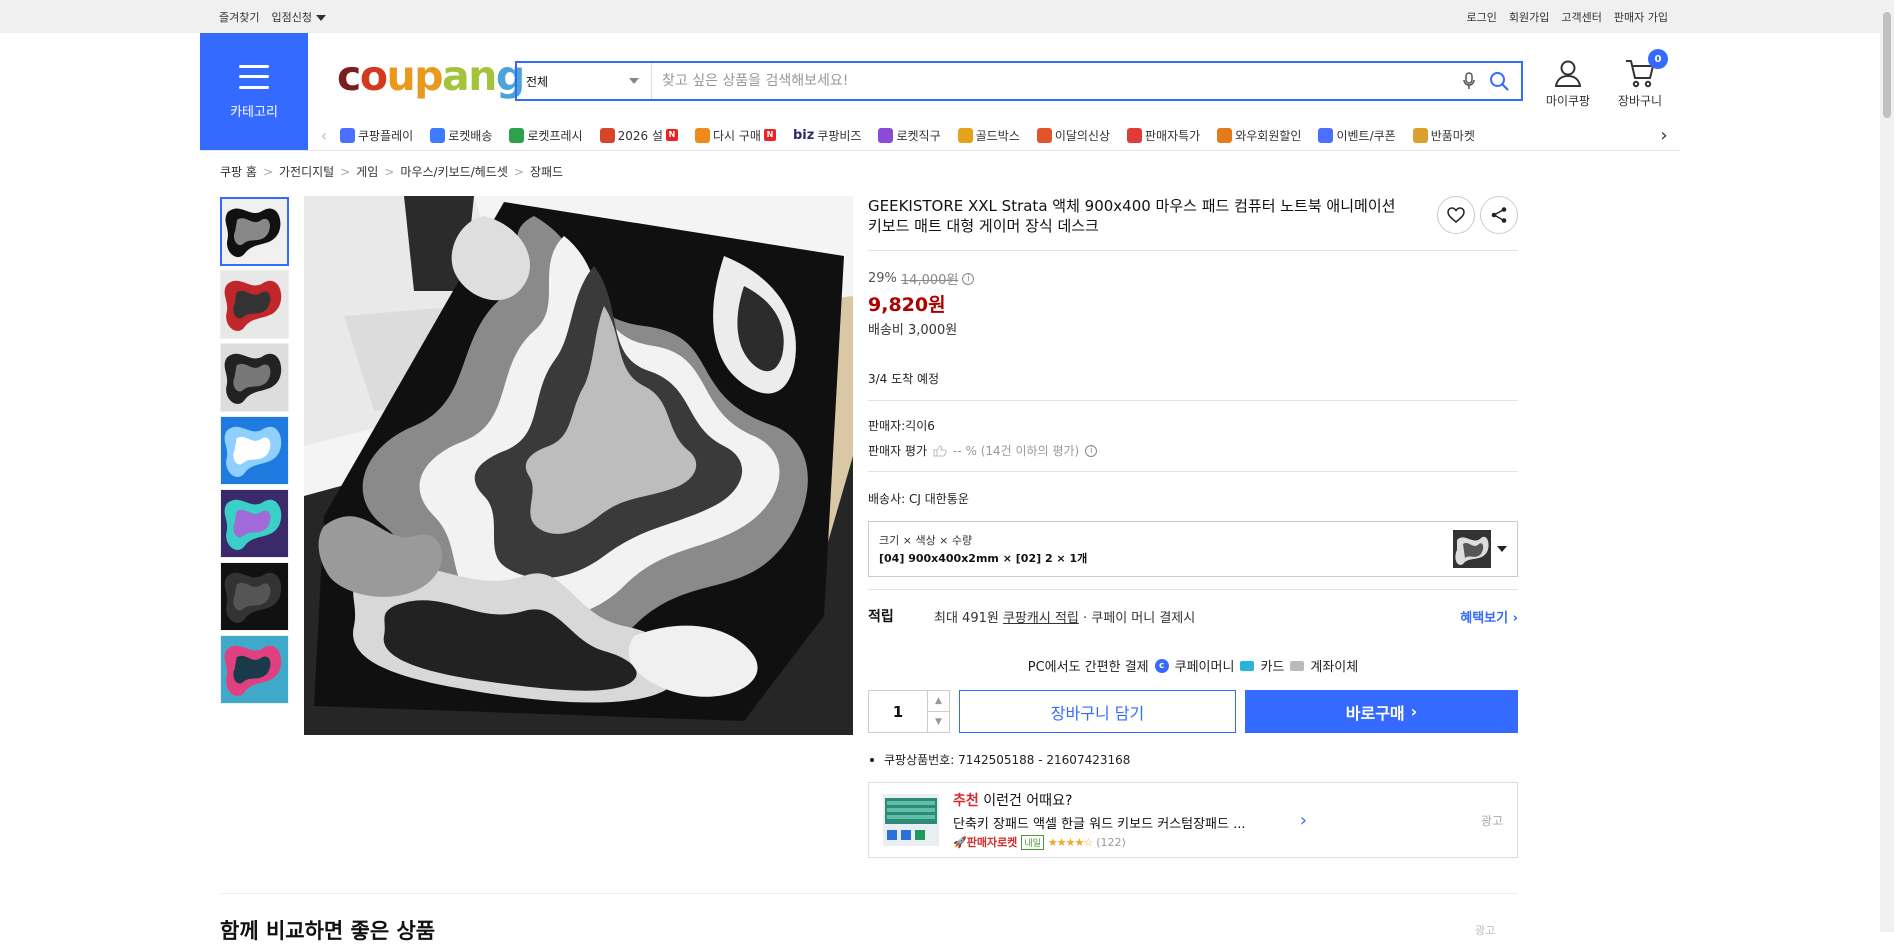 The width and height of the screenshot is (1894, 945). Describe the element at coordinates (1366, 135) in the screenshot. I see `nav-item-label: 이벤트/쿠폰` at that location.